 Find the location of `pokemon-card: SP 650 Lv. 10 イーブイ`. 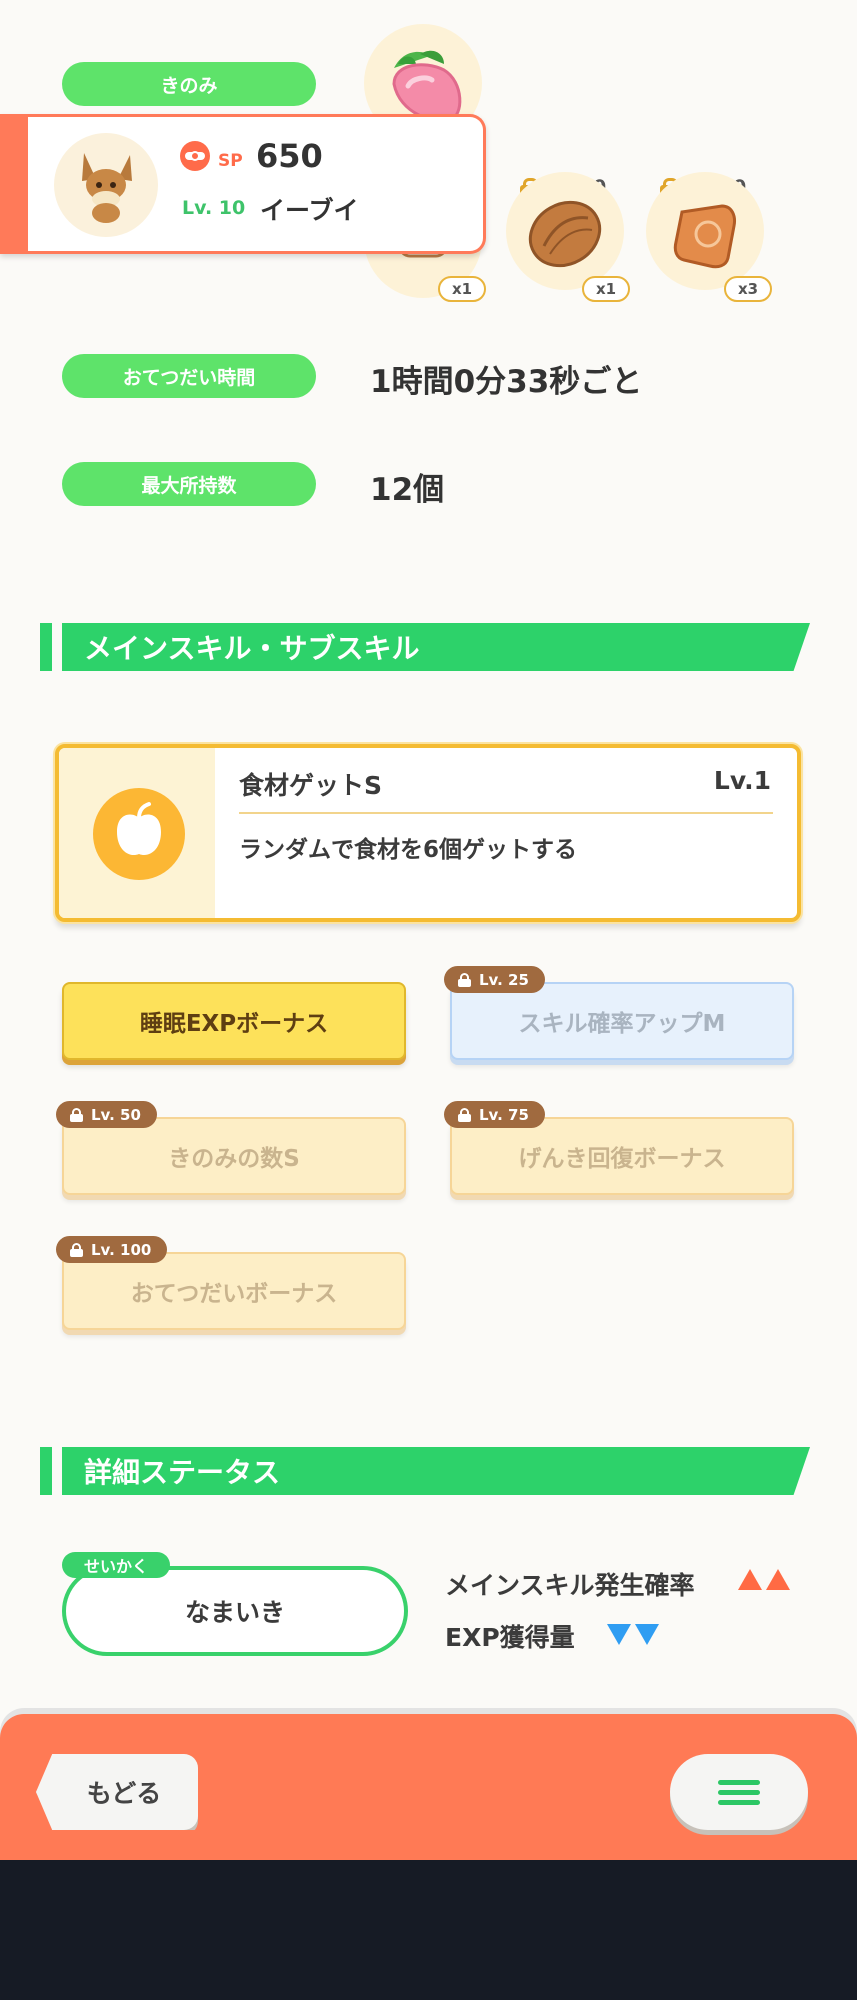

pokemon-card: SP 650 Lv. 10 イーブイ is located at coordinates (243, 184).